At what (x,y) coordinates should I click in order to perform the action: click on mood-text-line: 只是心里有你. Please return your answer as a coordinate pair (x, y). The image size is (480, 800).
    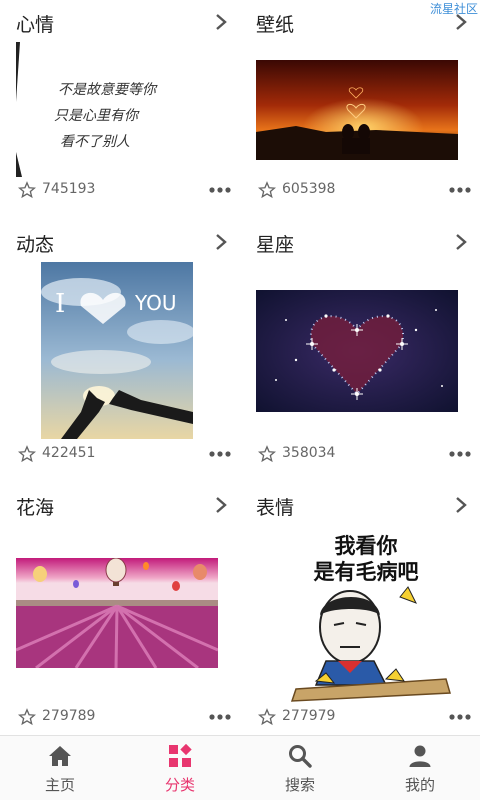
    Looking at the image, I should click on (97, 116).